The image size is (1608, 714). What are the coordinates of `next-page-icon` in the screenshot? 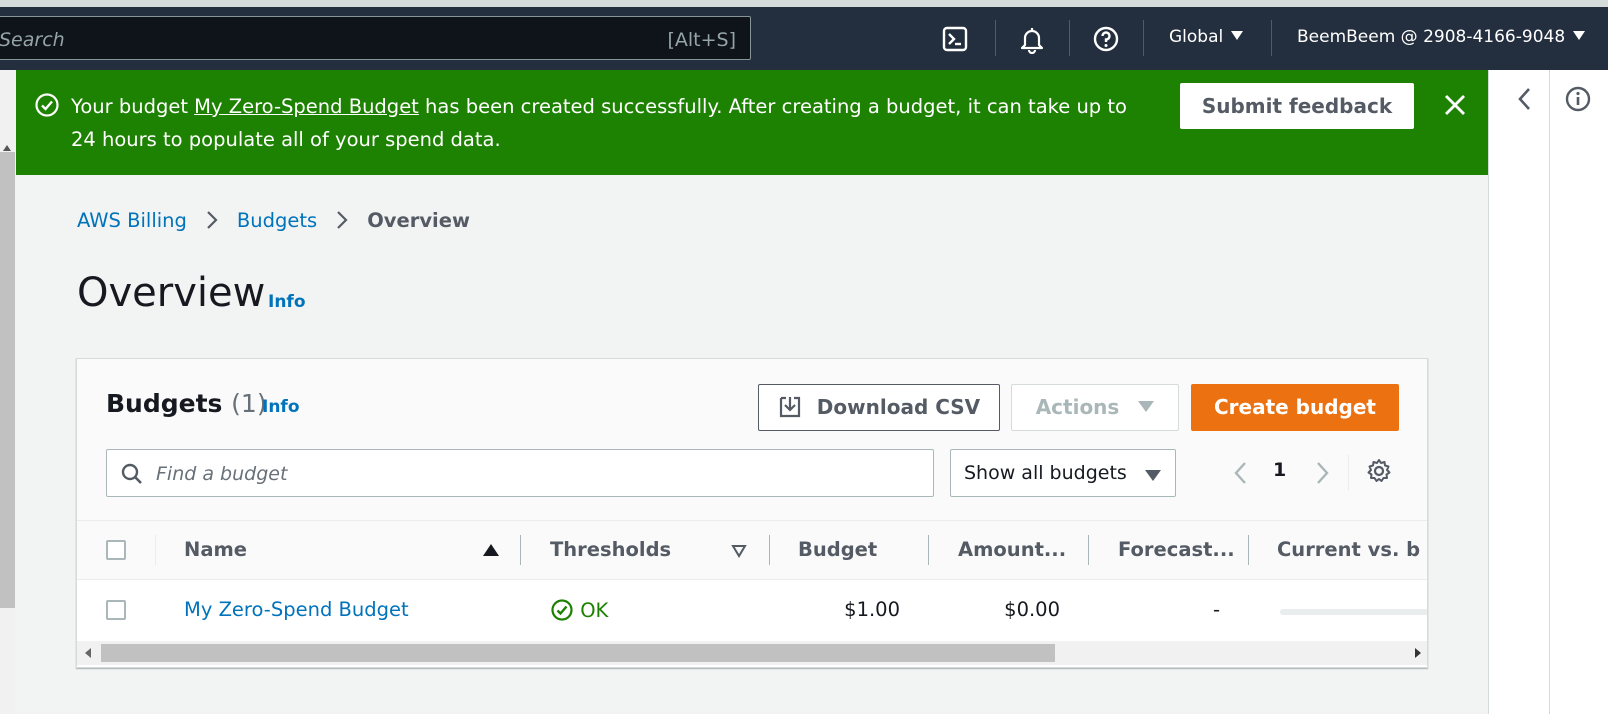 It's located at (1322, 473).